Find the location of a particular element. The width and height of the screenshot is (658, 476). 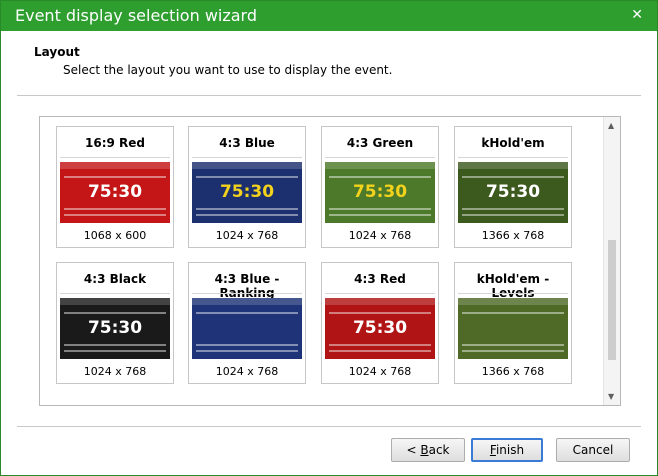

scrollbar-thumb is located at coordinates (612, 300).